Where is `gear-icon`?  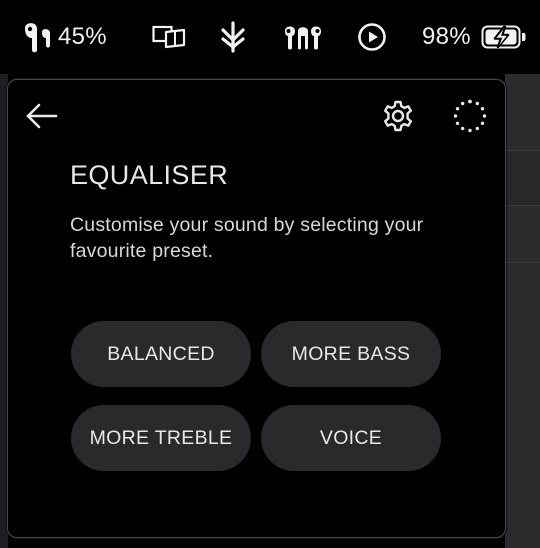
gear-icon is located at coordinates (398, 116).